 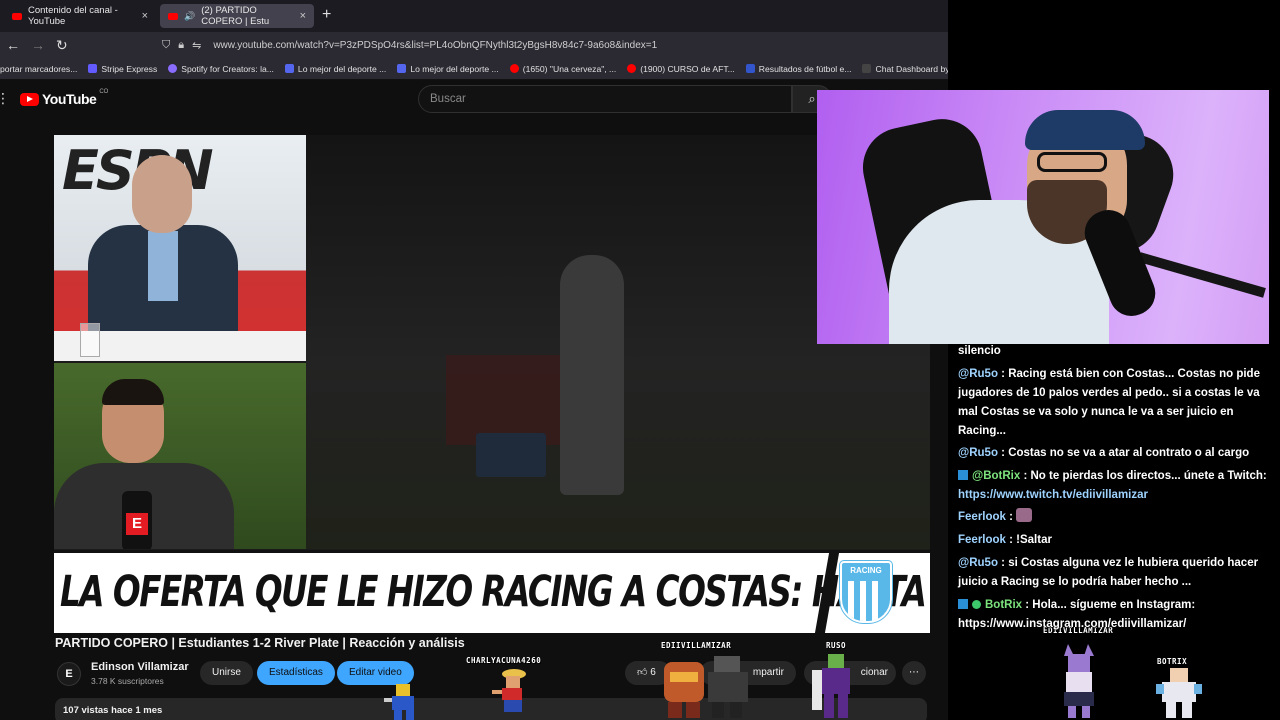 What do you see at coordinates (979, 351) in the screenshot?
I see `chat-message: silencio` at bounding box center [979, 351].